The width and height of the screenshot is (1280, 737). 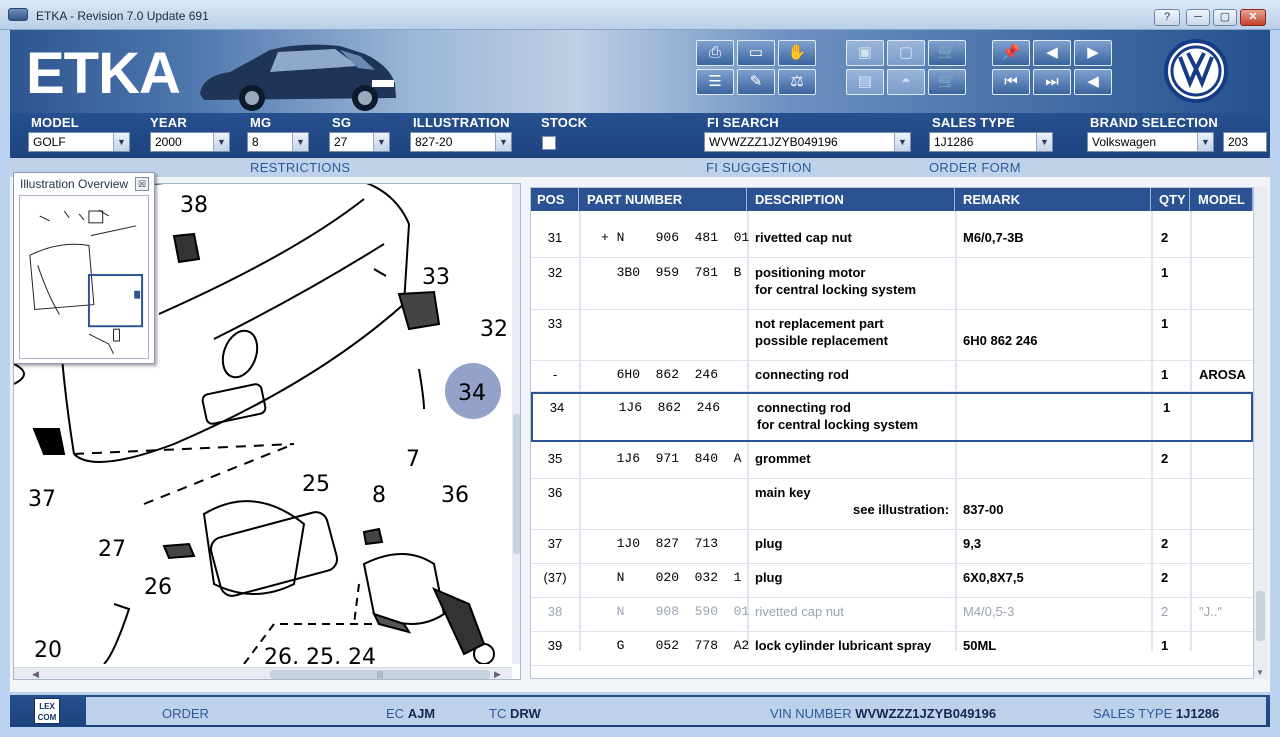 I want to click on close-button: ✕, so click(x=1253, y=17).